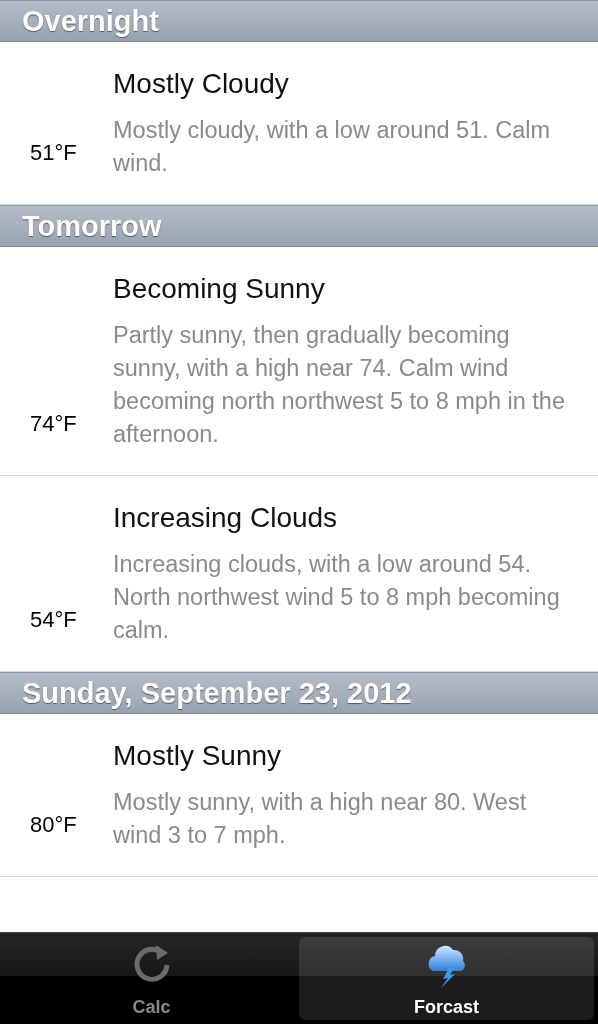 The width and height of the screenshot is (598, 1024). What do you see at coordinates (90, 21) in the screenshot?
I see `section-title: Overnight` at bounding box center [90, 21].